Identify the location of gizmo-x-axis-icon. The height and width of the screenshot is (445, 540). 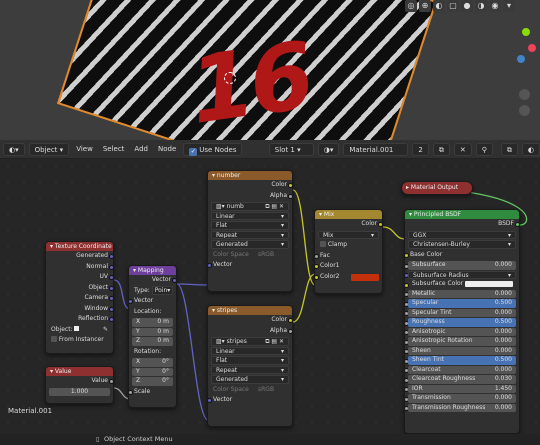
(532, 48).